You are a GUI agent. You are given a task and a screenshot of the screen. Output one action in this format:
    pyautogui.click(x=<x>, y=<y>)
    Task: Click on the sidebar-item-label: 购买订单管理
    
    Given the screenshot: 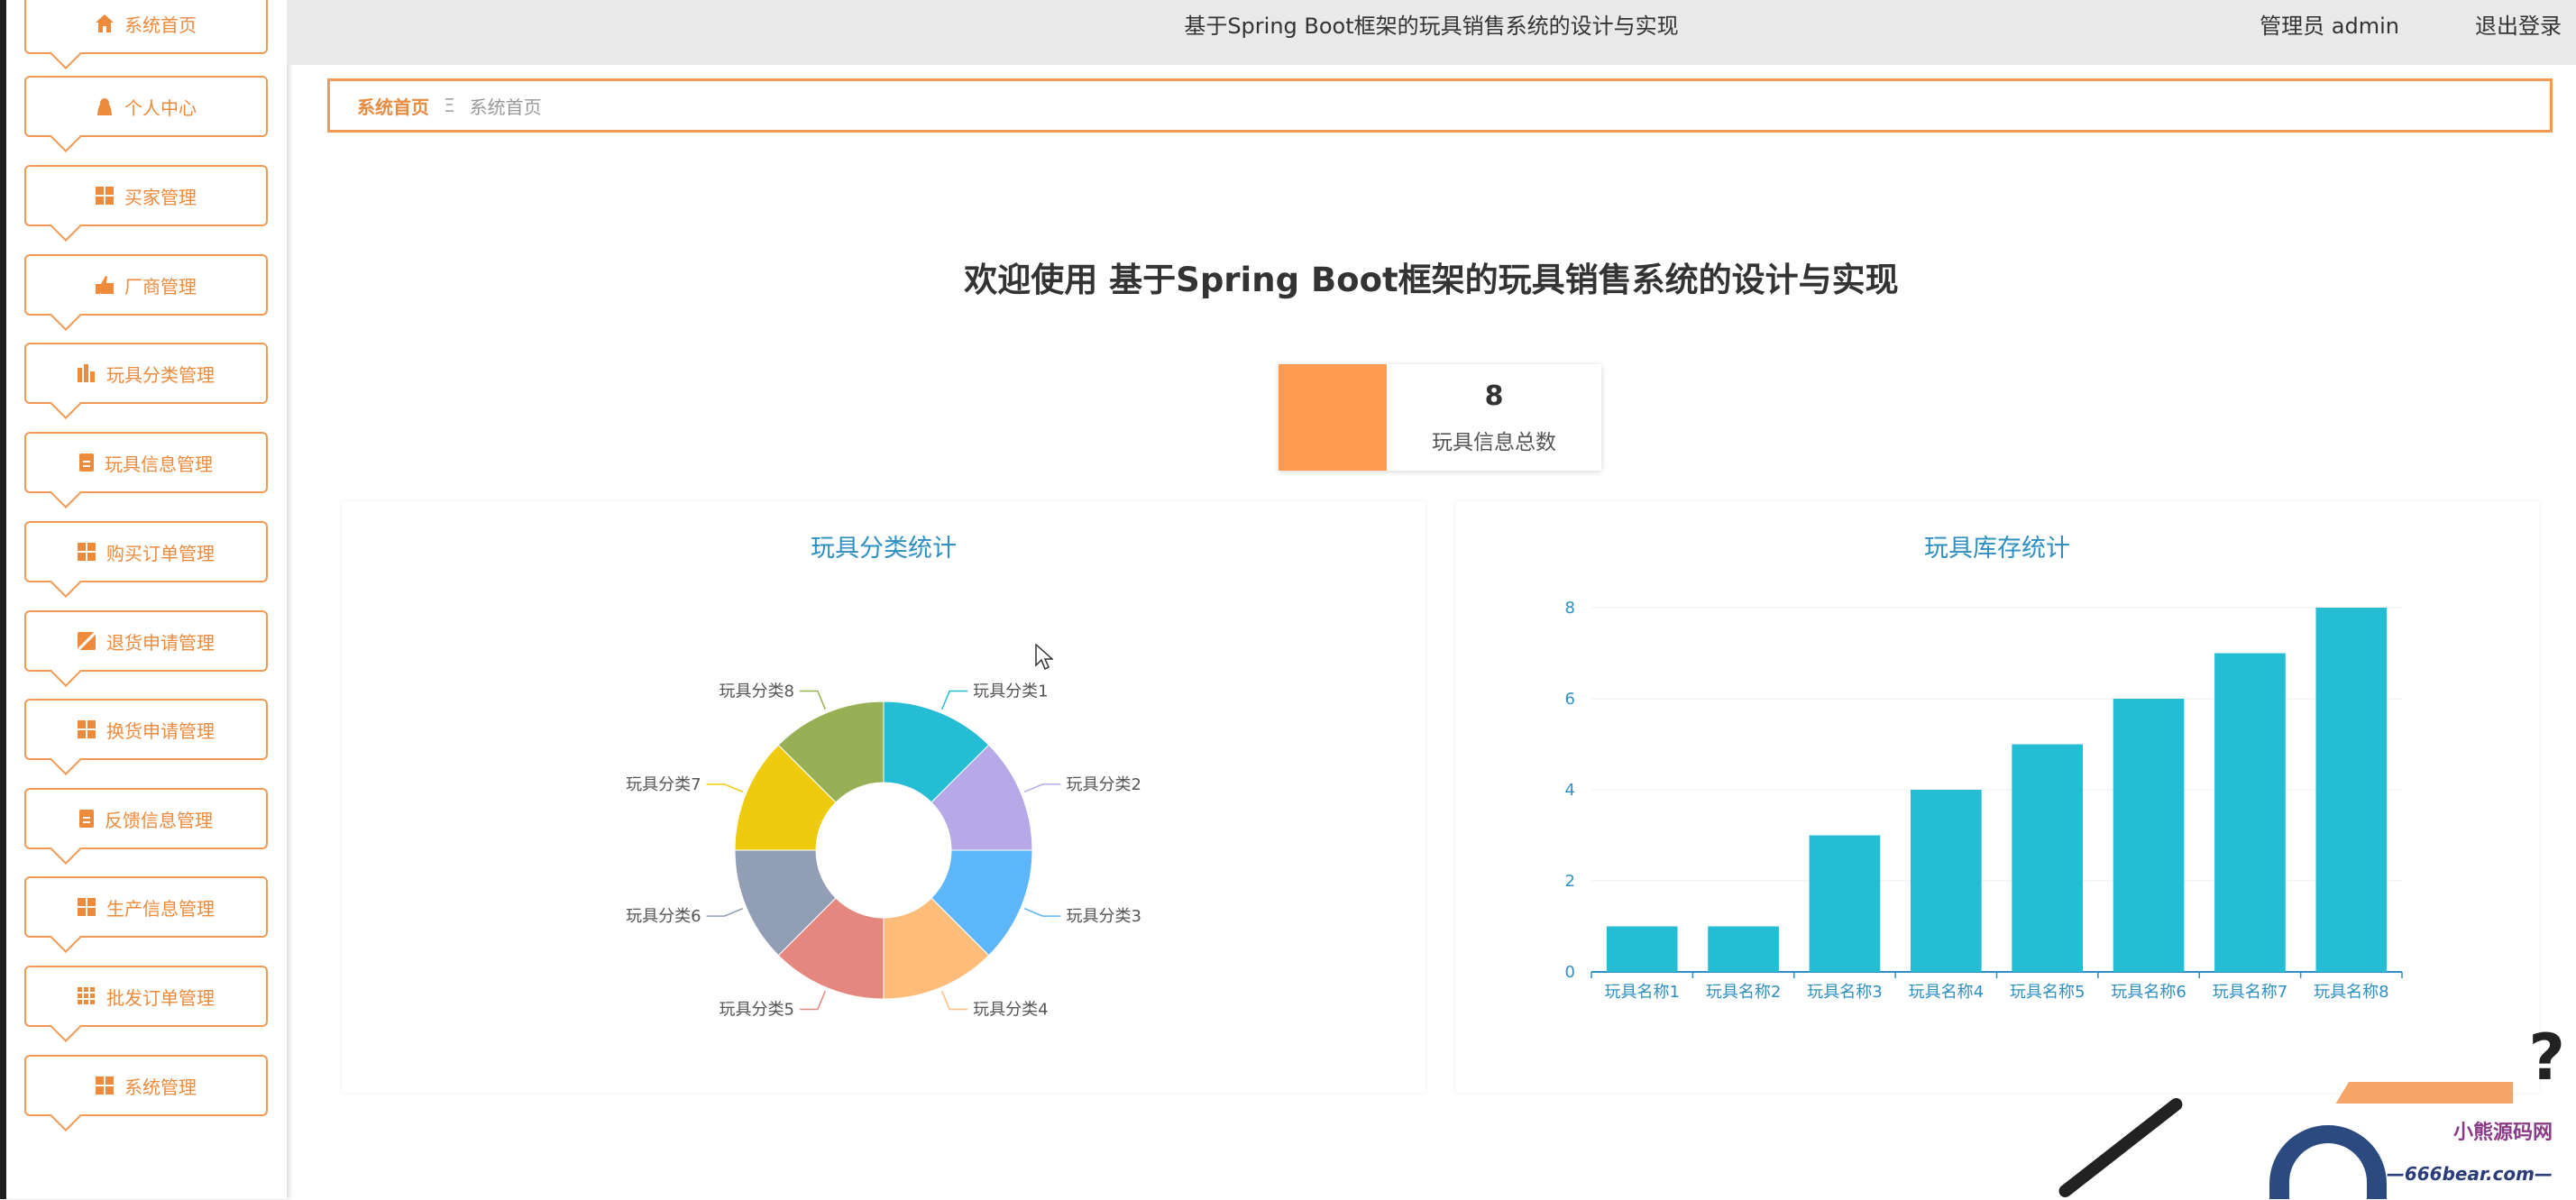 What is the action you would take?
    pyautogui.click(x=160, y=552)
    